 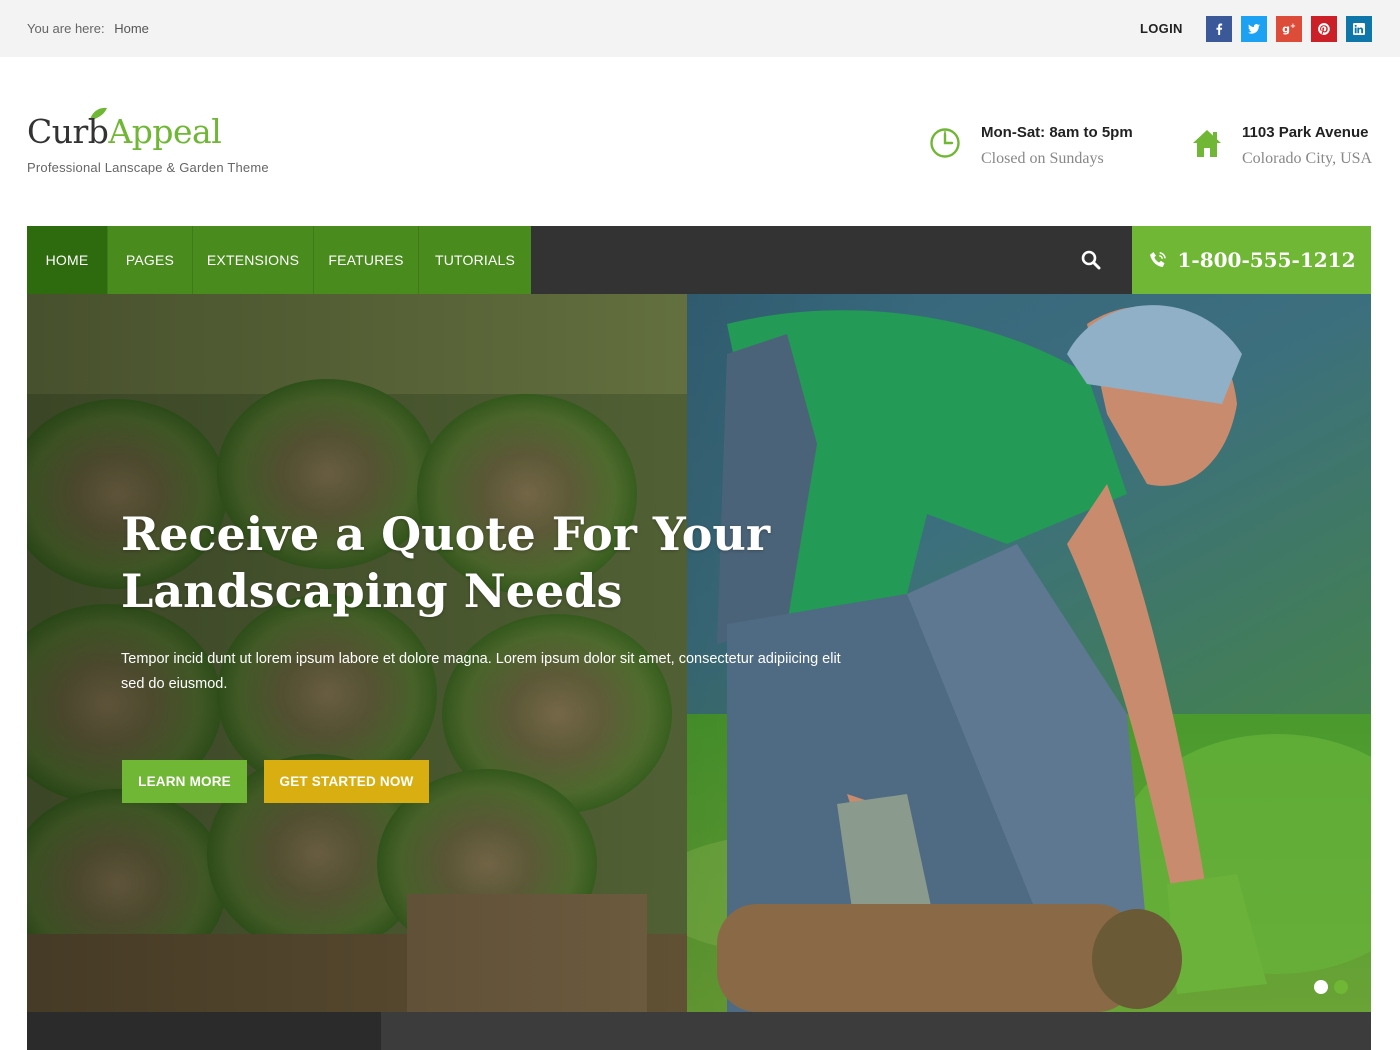 What do you see at coordinates (1305, 132) in the screenshot?
I see `address-title: 1103 Park Avenue` at bounding box center [1305, 132].